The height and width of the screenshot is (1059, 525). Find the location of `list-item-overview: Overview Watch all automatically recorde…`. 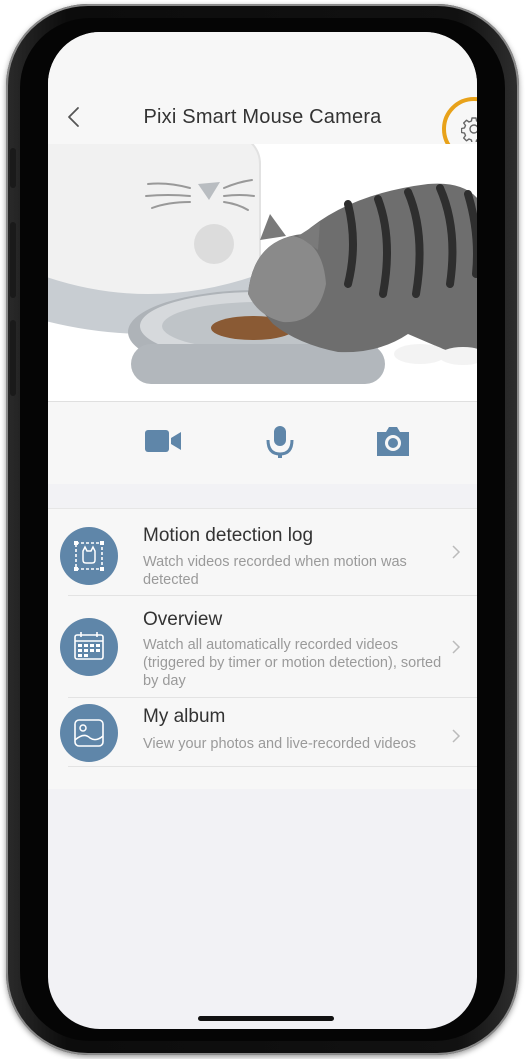

list-item-overview: Overview Watch all automatically recorde… is located at coordinates (262, 646).